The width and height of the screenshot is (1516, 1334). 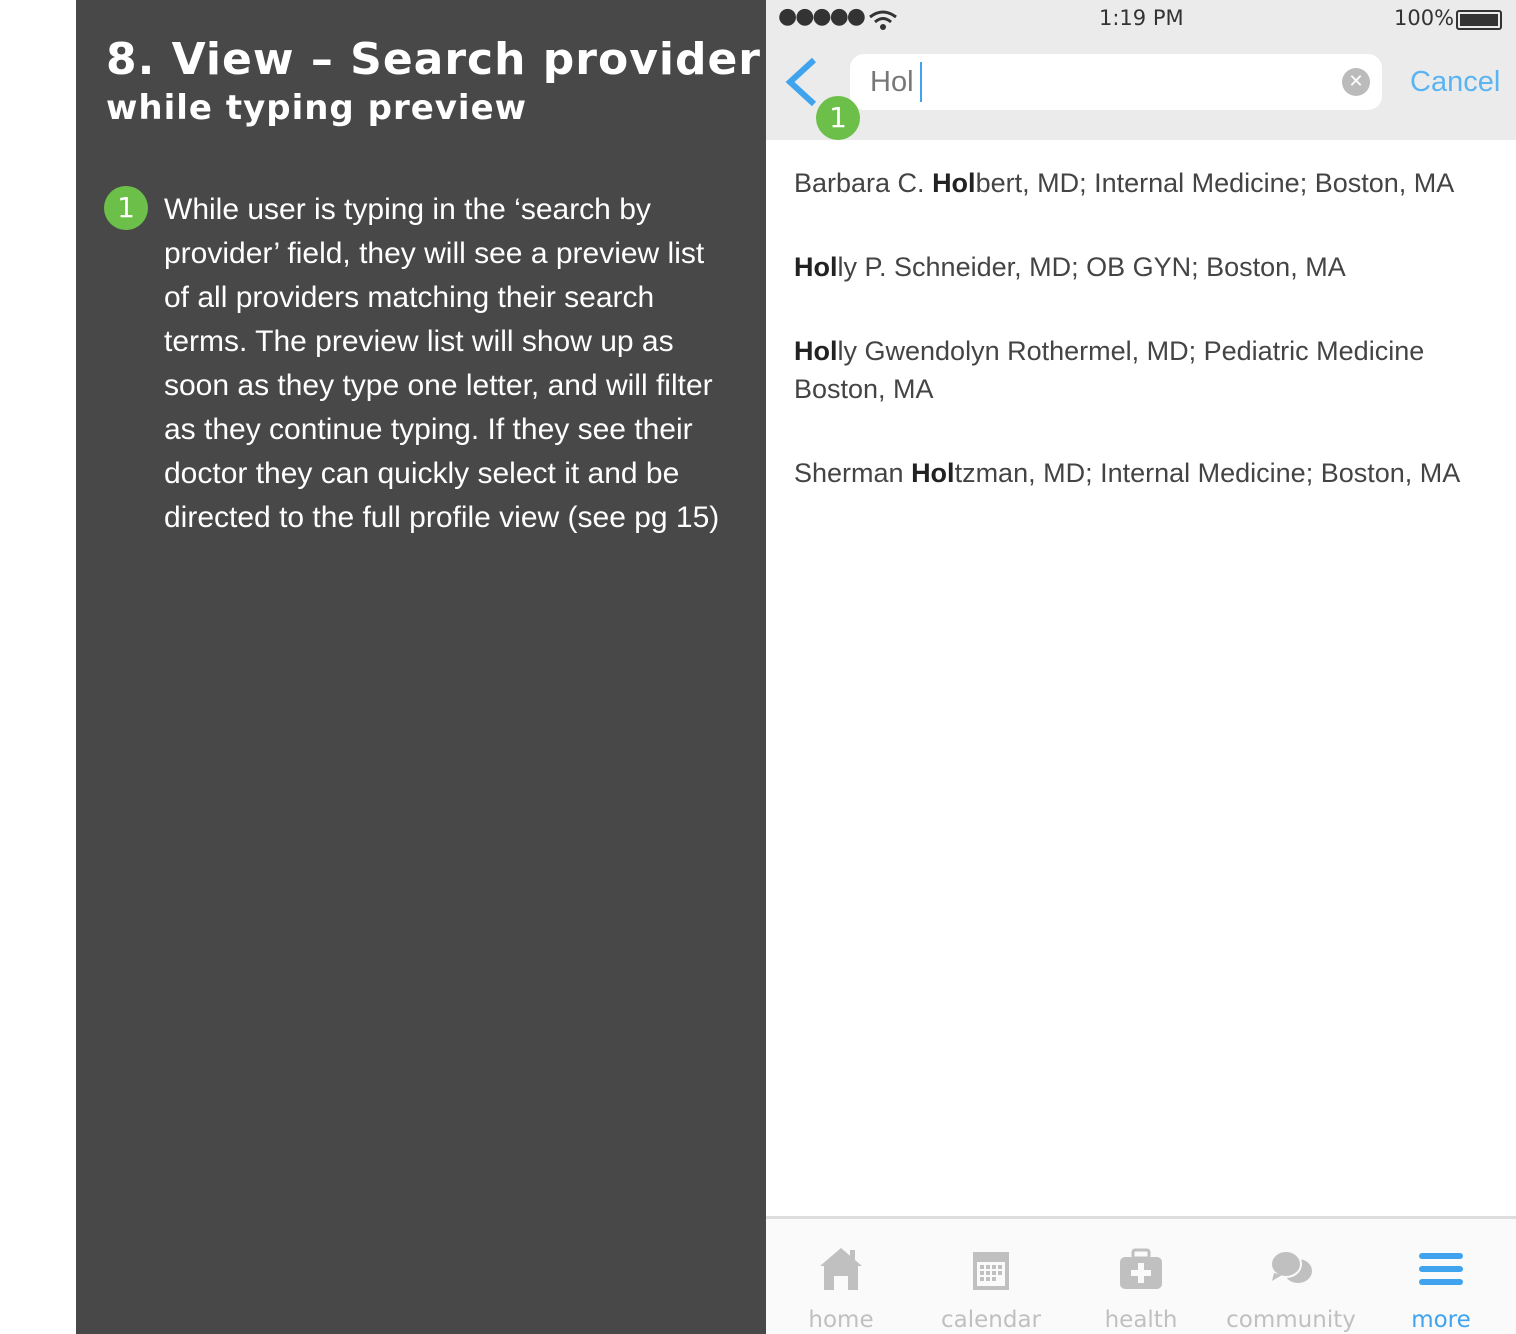 What do you see at coordinates (1356, 82) in the screenshot?
I see `clear-search-icon: ✕` at bounding box center [1356, 82].